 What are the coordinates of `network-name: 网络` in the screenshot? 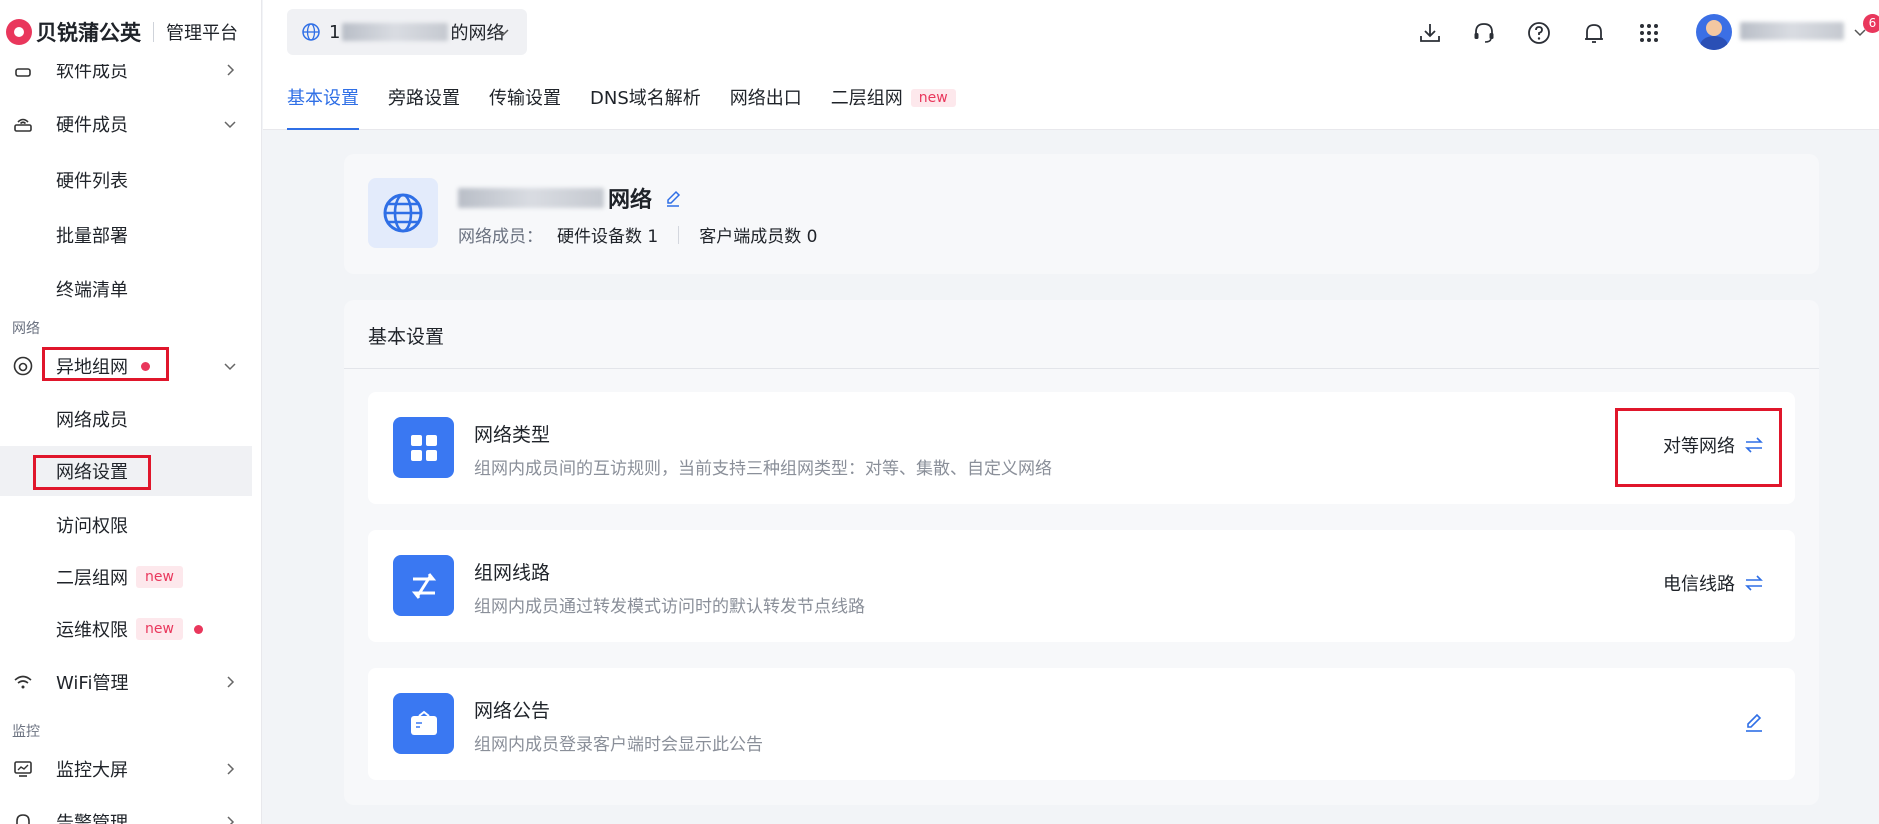 It's located at (570, 198).